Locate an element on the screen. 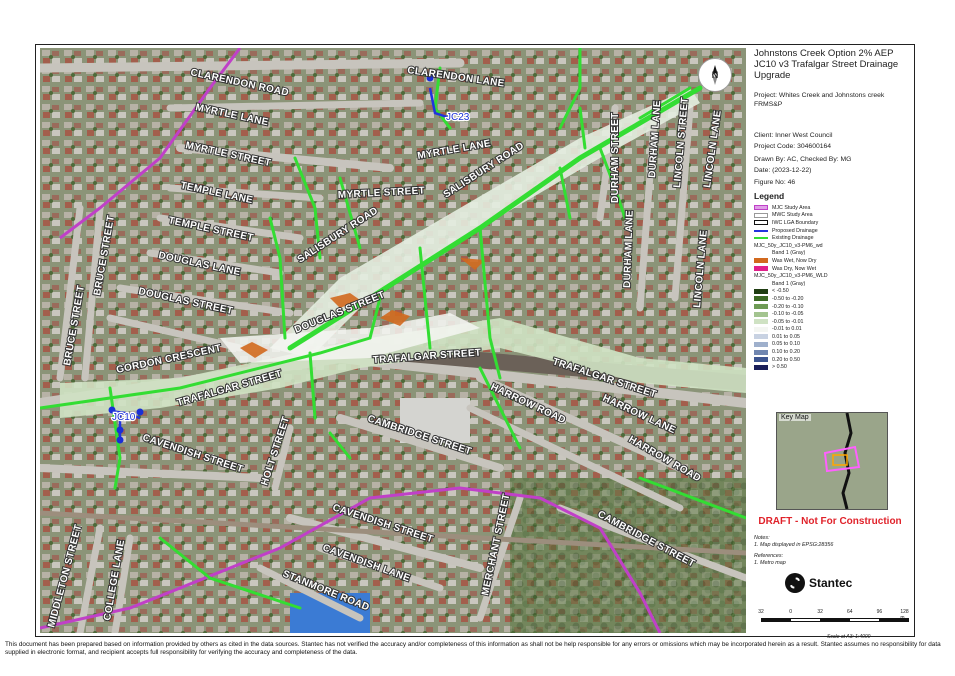  figure-number-text: Figure No: 46 is located at coordinates (775, 182).